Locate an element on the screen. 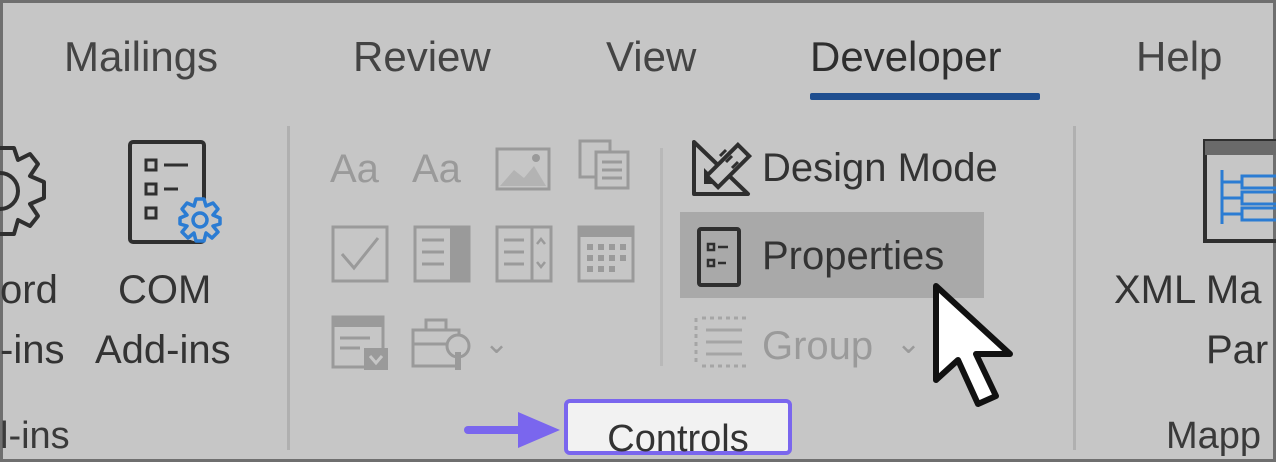 This screenshot has height=462, width=1276. checkbox-content-control-icon is located at coordinates (360, 254).